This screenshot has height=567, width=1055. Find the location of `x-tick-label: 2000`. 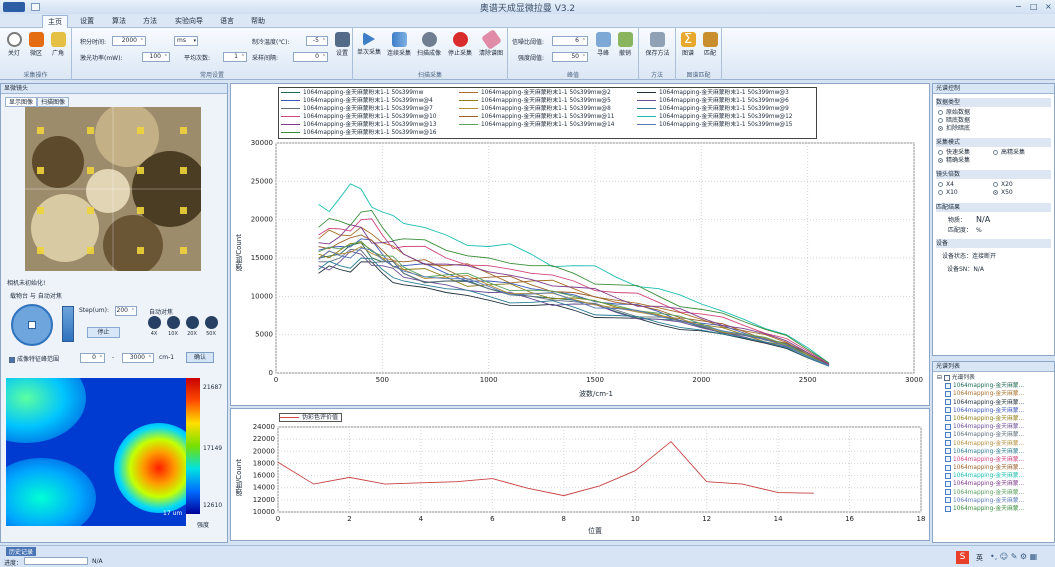

x-tick-label: 2000 is located at coordinates (701, 380).